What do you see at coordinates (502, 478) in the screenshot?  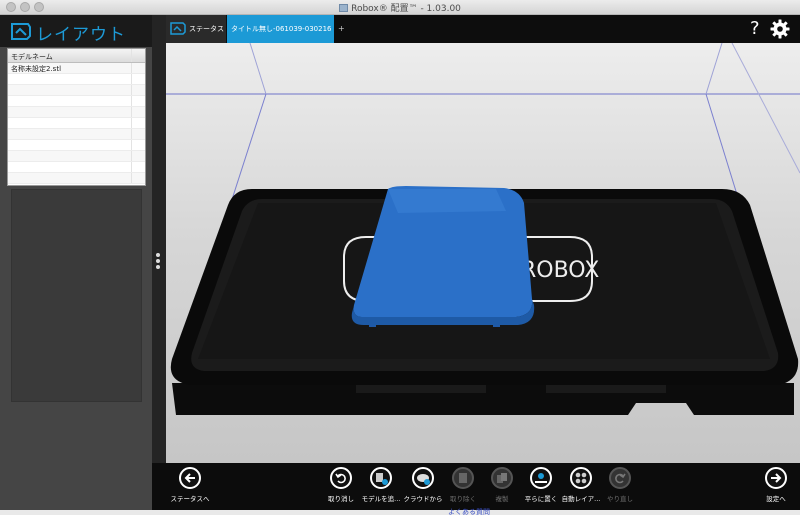 I see `copy-icon` at bounding box center [502, 478].